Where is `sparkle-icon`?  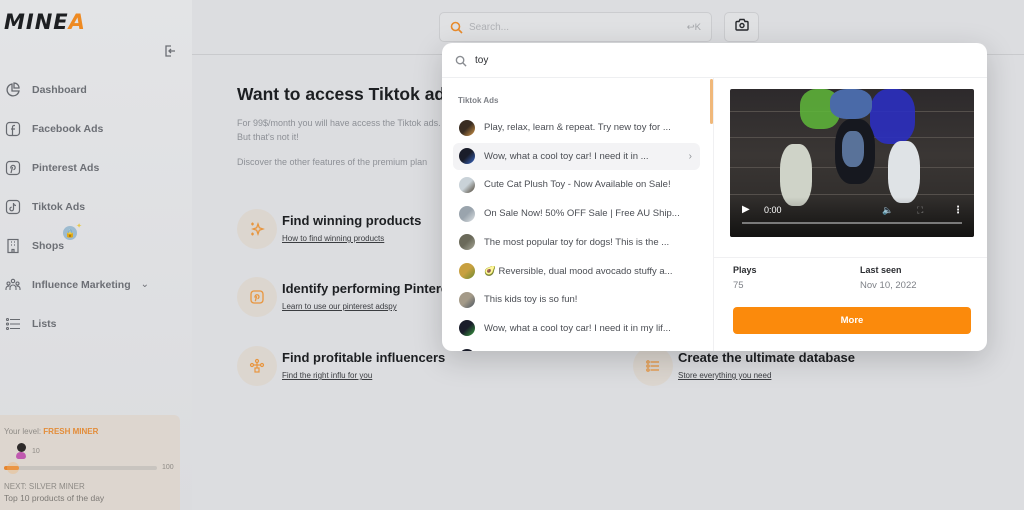
sparkle-icon is located at coordinates (257, 229).